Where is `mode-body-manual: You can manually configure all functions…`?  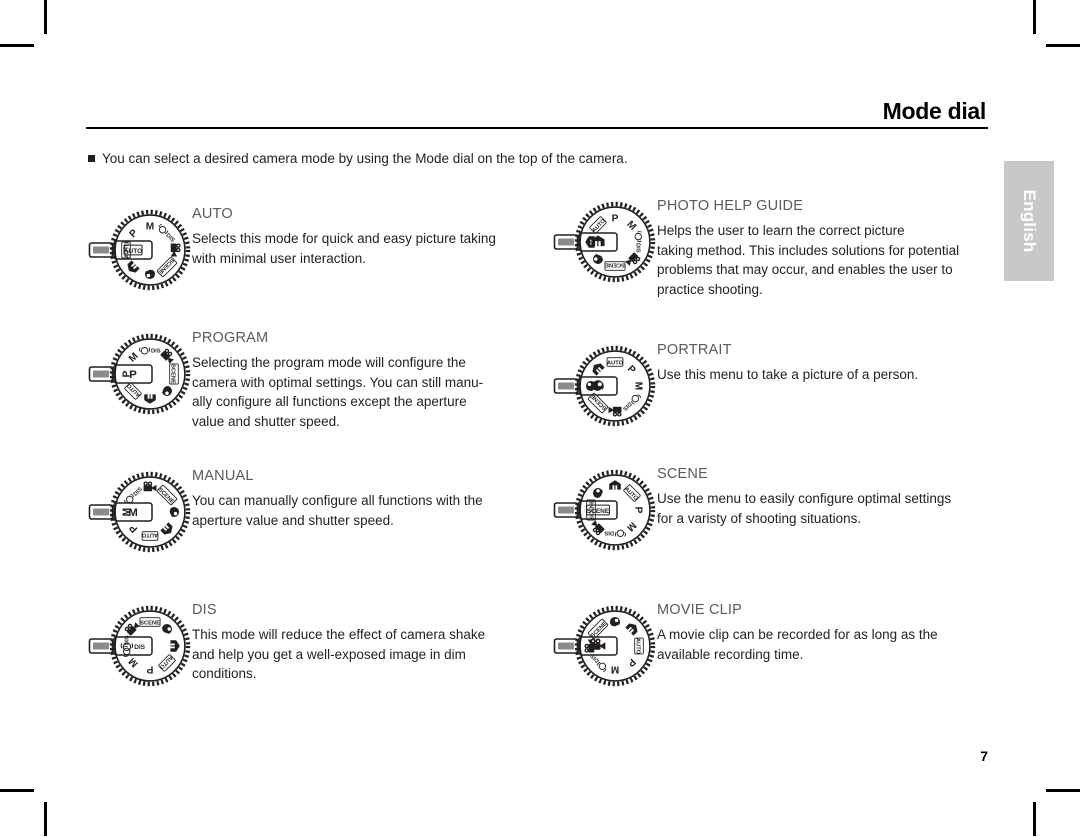
mode-body-manual: You can manually configure all functions… is located at coordinates (337, 510).